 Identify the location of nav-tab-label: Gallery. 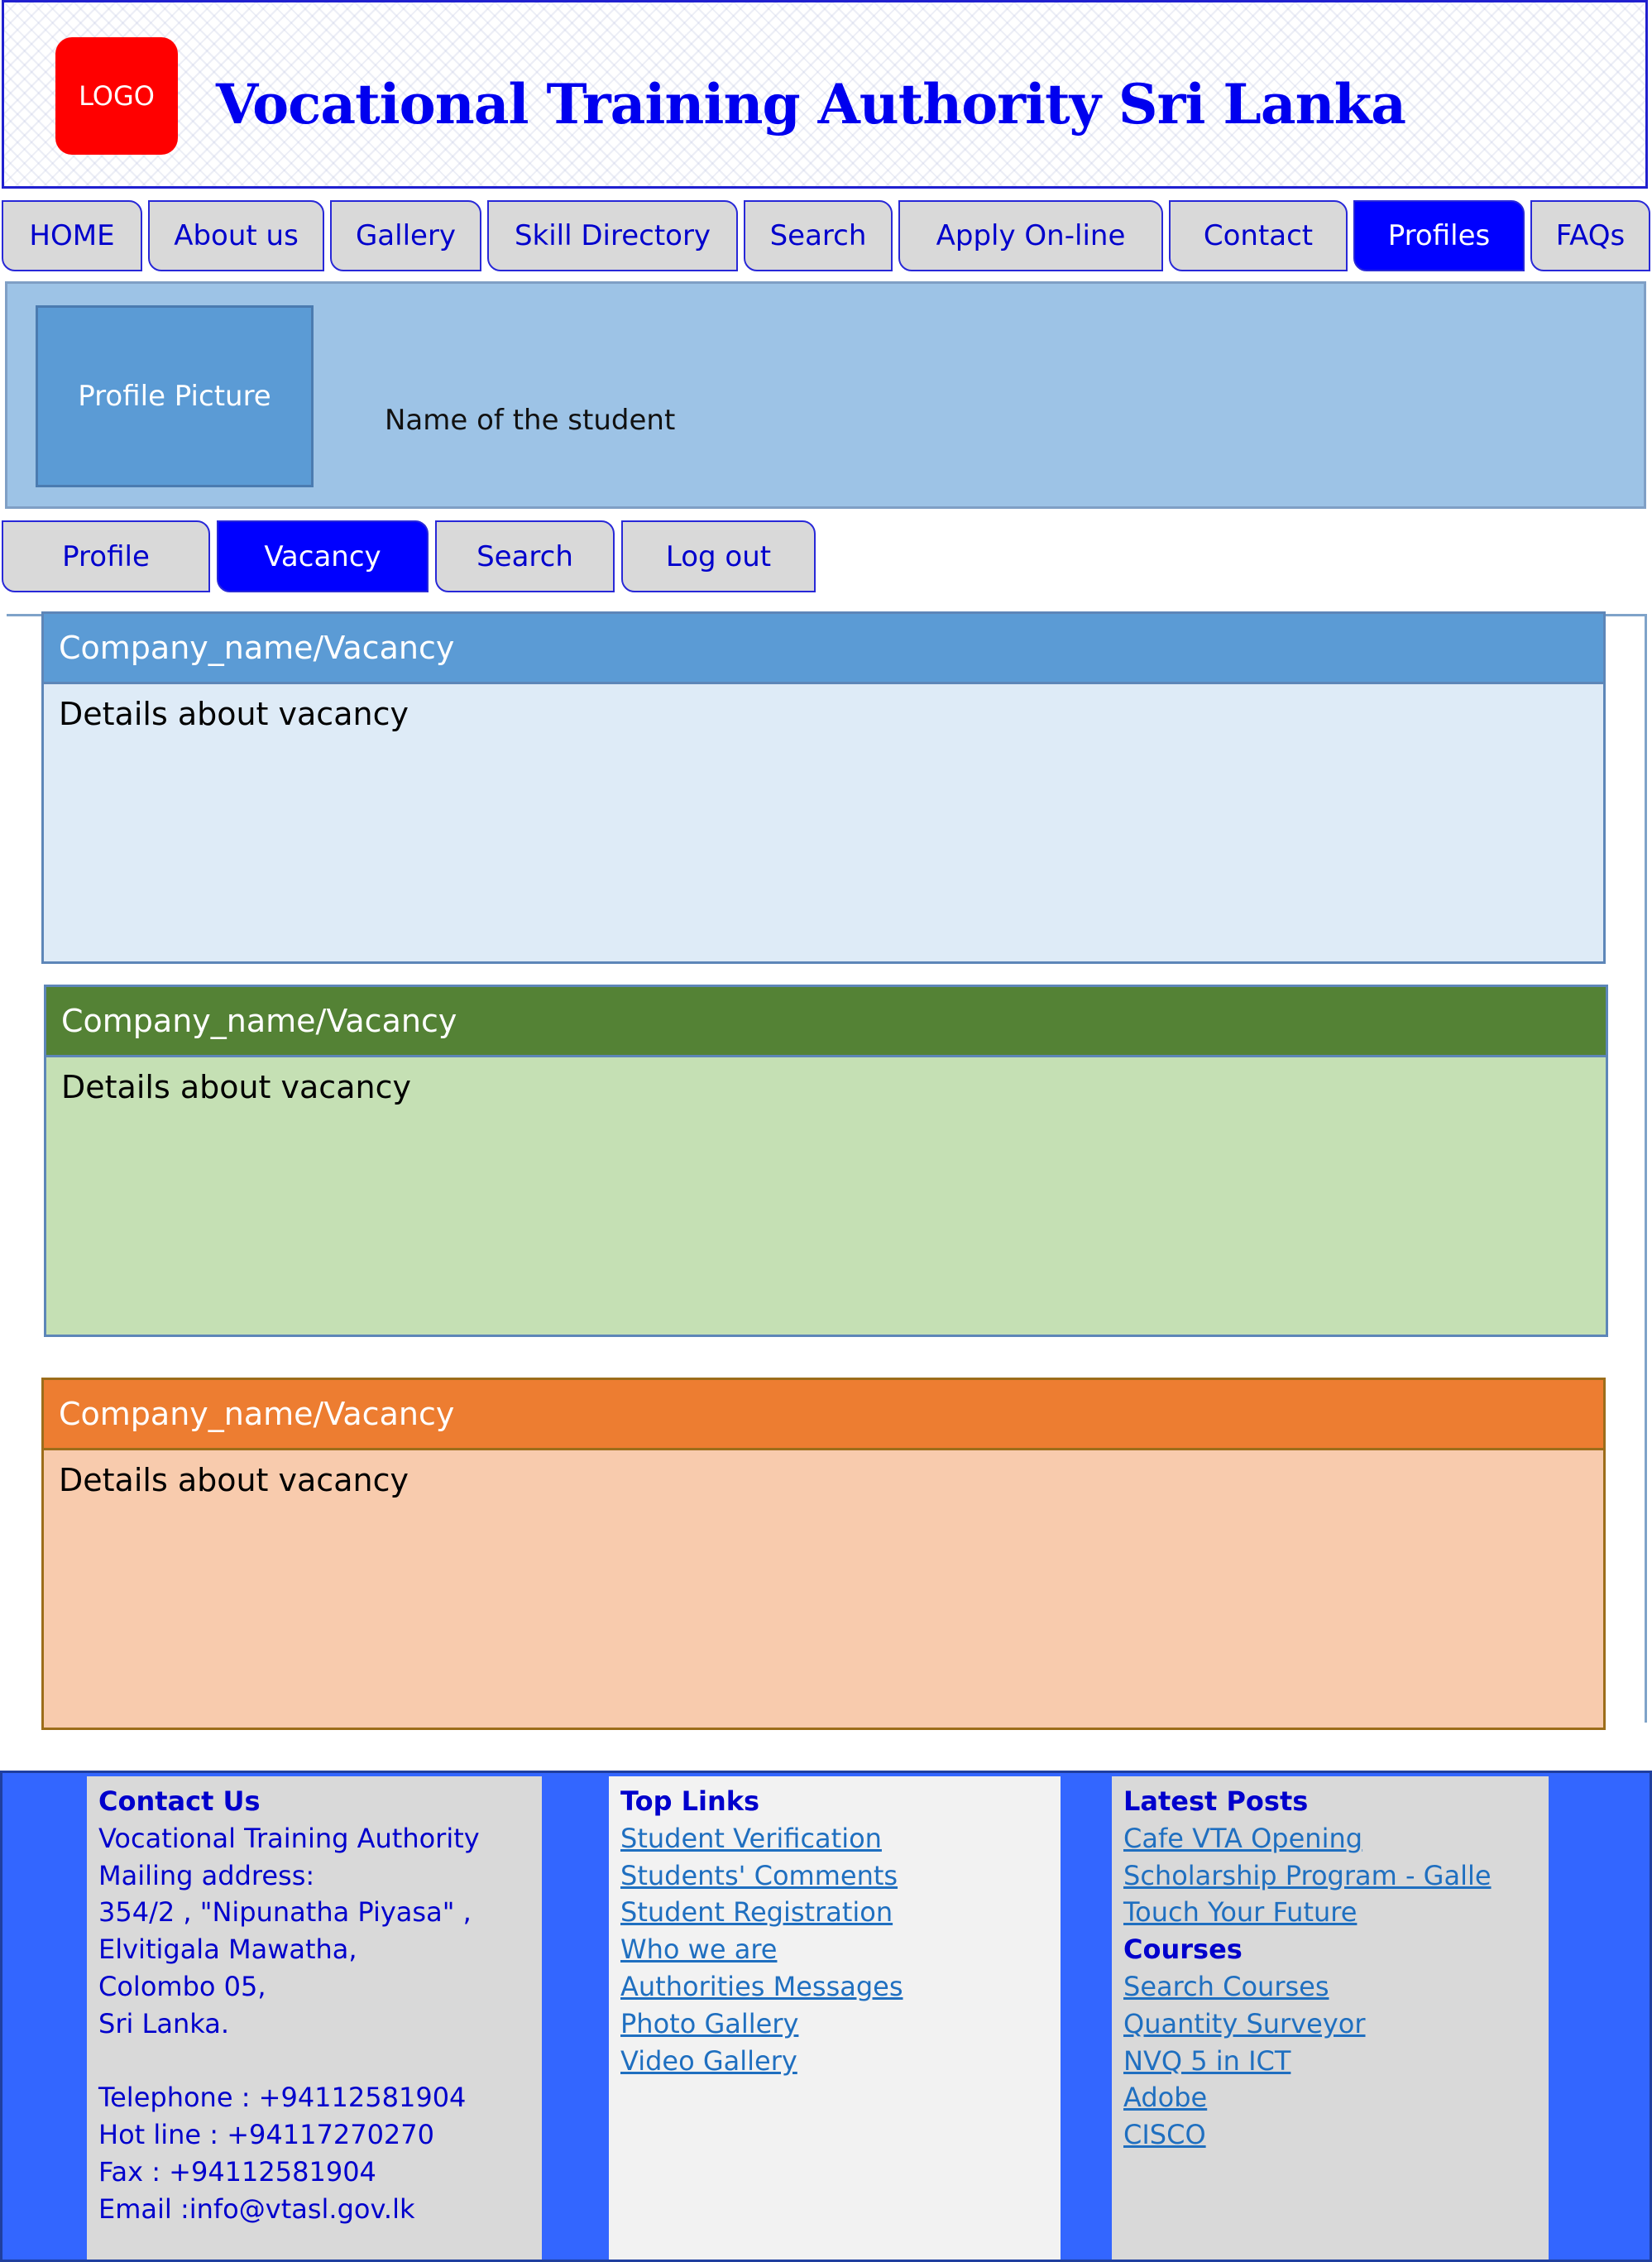
(406, 235).